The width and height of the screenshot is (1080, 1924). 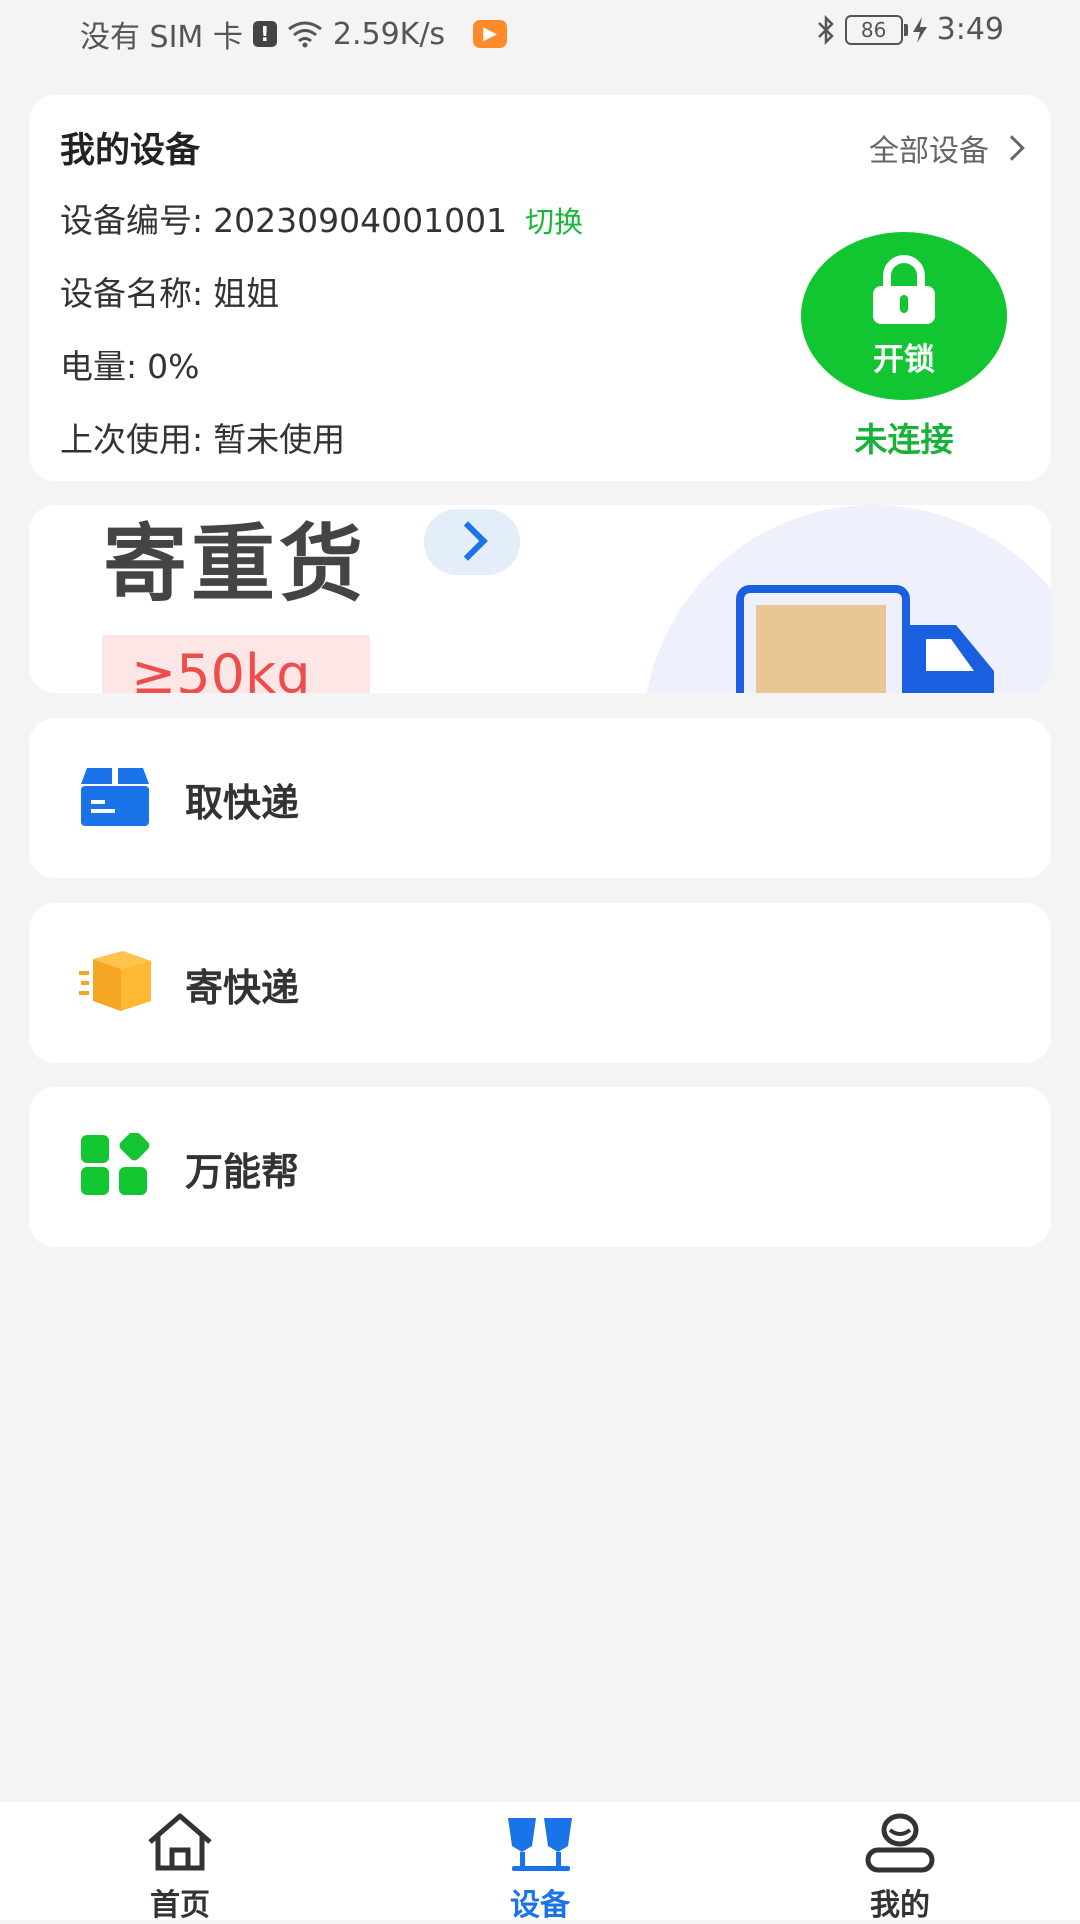 What do you see at coordinates (242, 988) in the screenshot?
I see `service-label: 寄快递` at bounding box center [242, 988].